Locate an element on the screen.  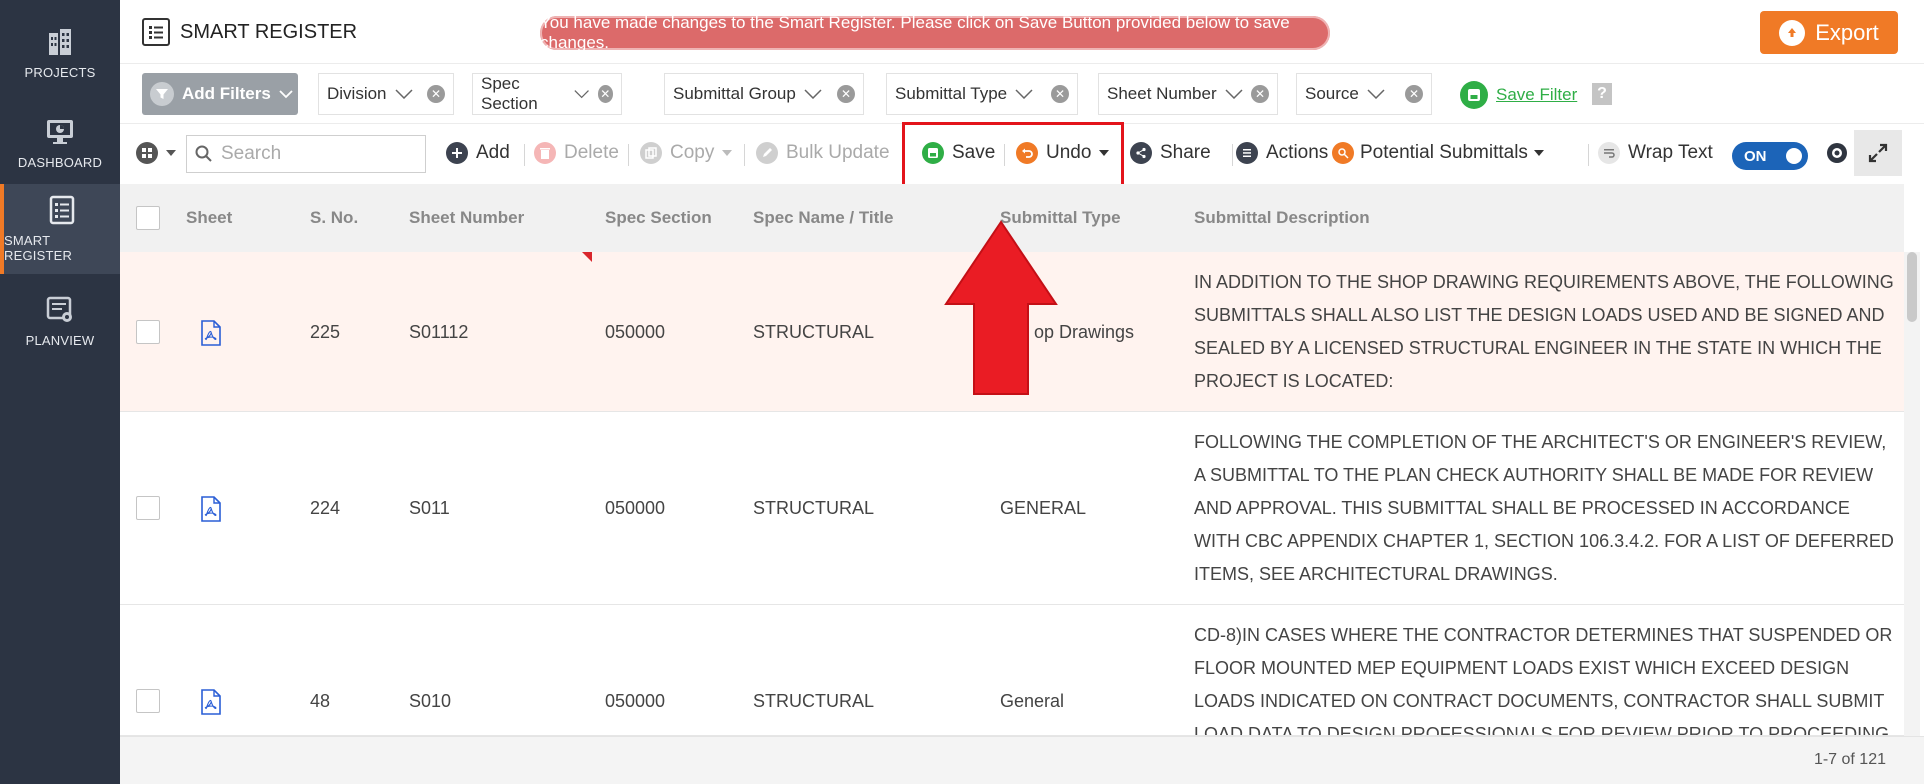
row-sheet-number: S011 is located at coordinates (429, 508).